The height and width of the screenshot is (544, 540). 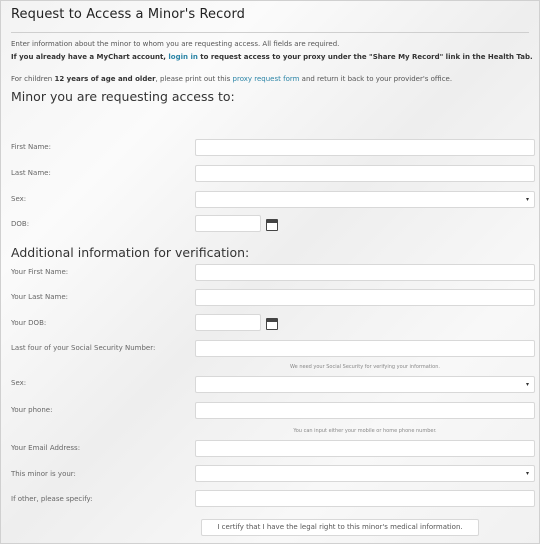 What do you see at coordinates (228, 322) in the screenshot?
I see `your-dob-input` at bounding box center [228, 322].